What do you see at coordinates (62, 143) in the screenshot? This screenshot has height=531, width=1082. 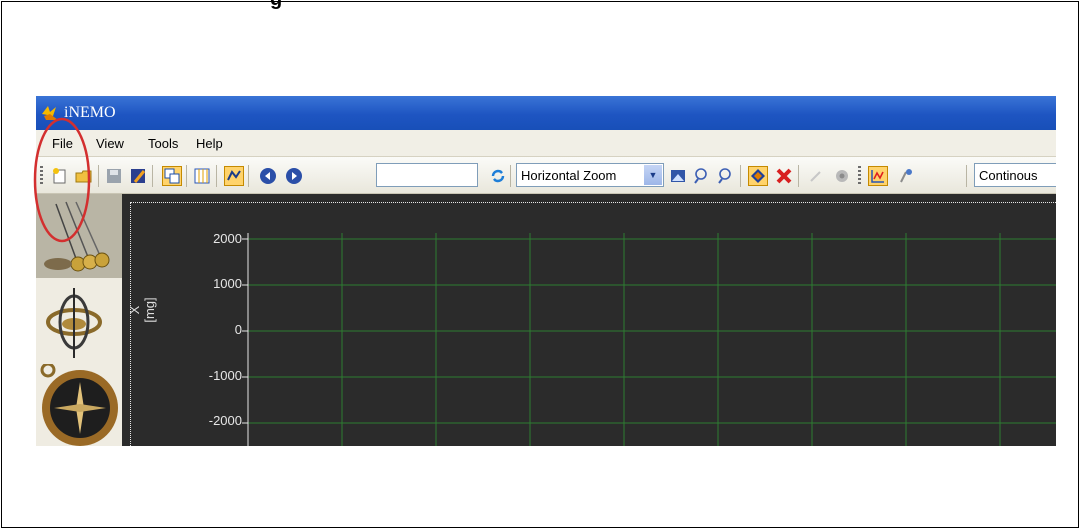 I see `menu-file: File` at bounding box center [62, 143].